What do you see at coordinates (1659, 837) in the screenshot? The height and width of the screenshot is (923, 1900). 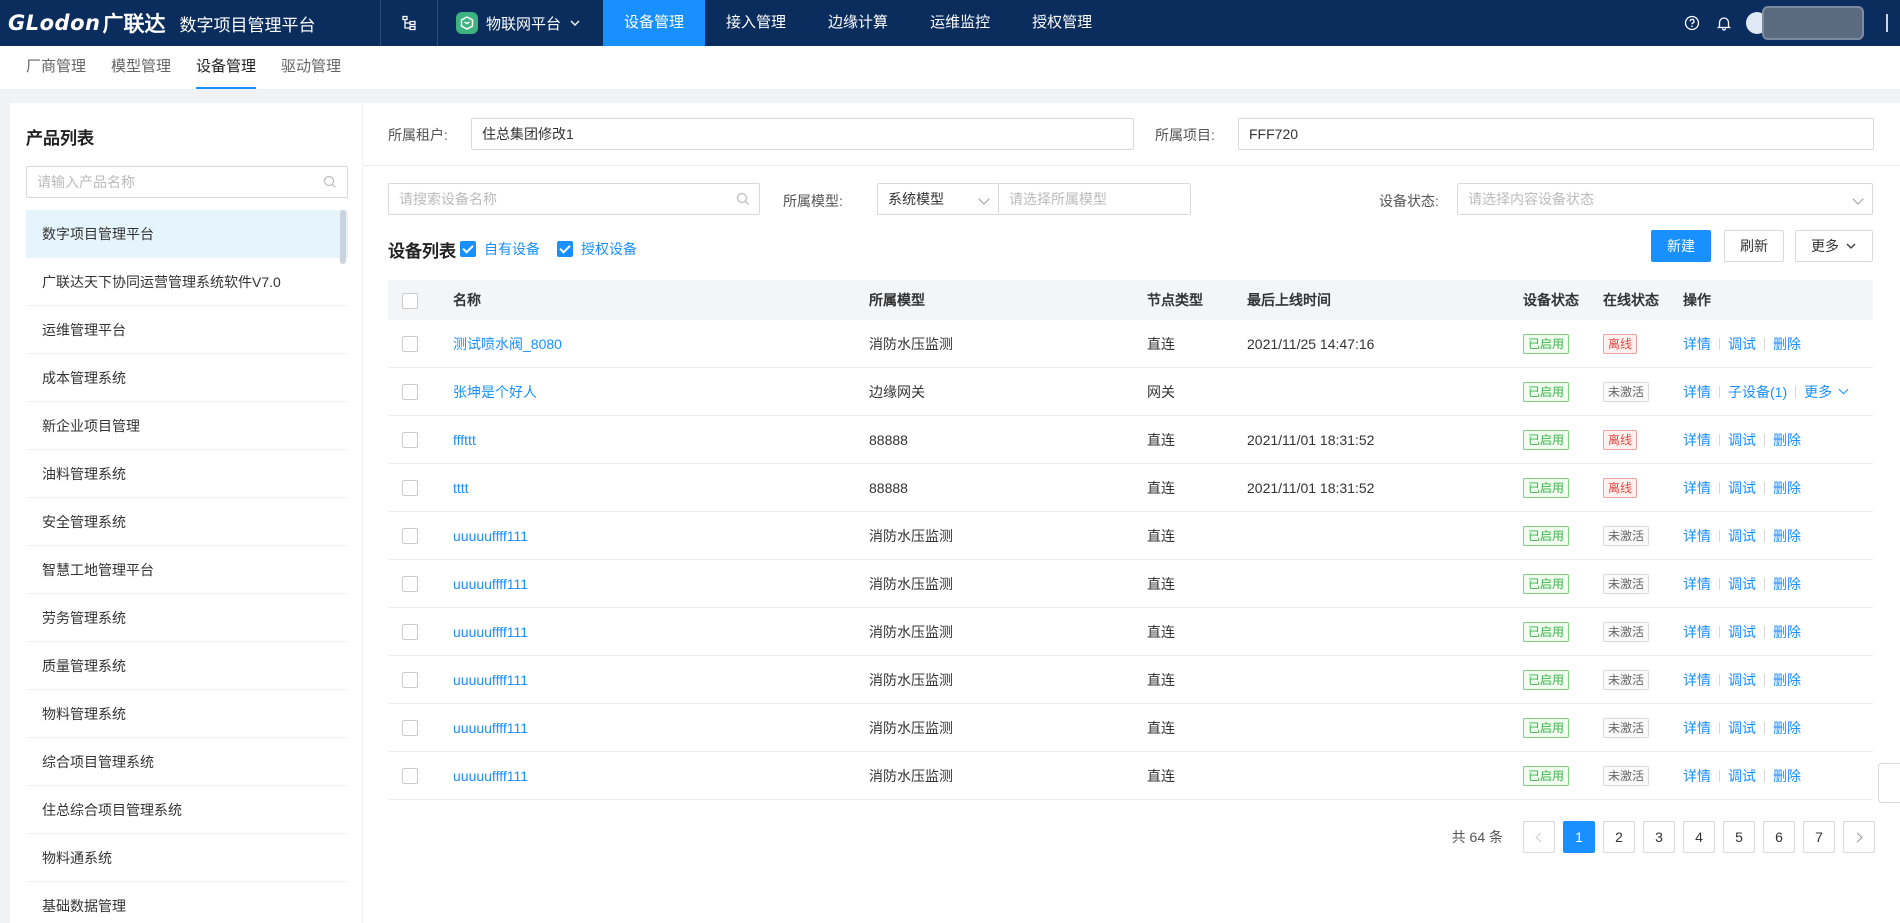 I see `page-button: 3` at bounding box center [1659, 837].